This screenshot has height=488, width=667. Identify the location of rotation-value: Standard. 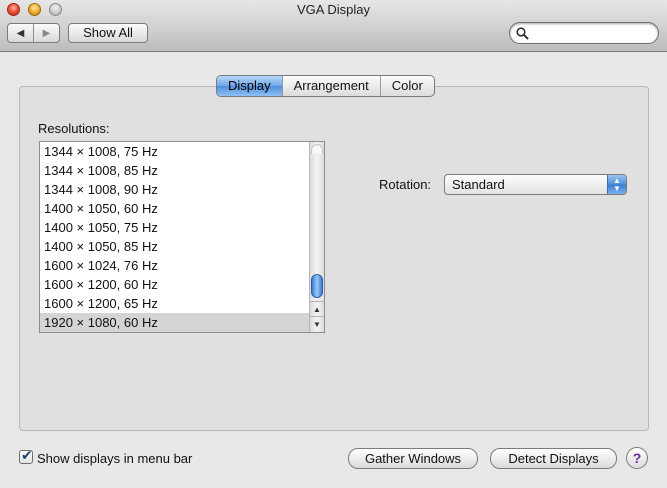
(478, 184).